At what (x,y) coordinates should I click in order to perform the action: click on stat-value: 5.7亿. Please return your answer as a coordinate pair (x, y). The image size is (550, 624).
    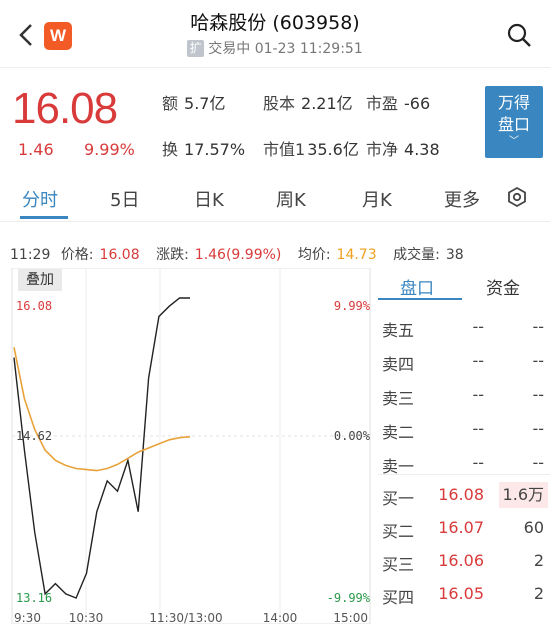
    Looking at the image, I should click on (205, 103).